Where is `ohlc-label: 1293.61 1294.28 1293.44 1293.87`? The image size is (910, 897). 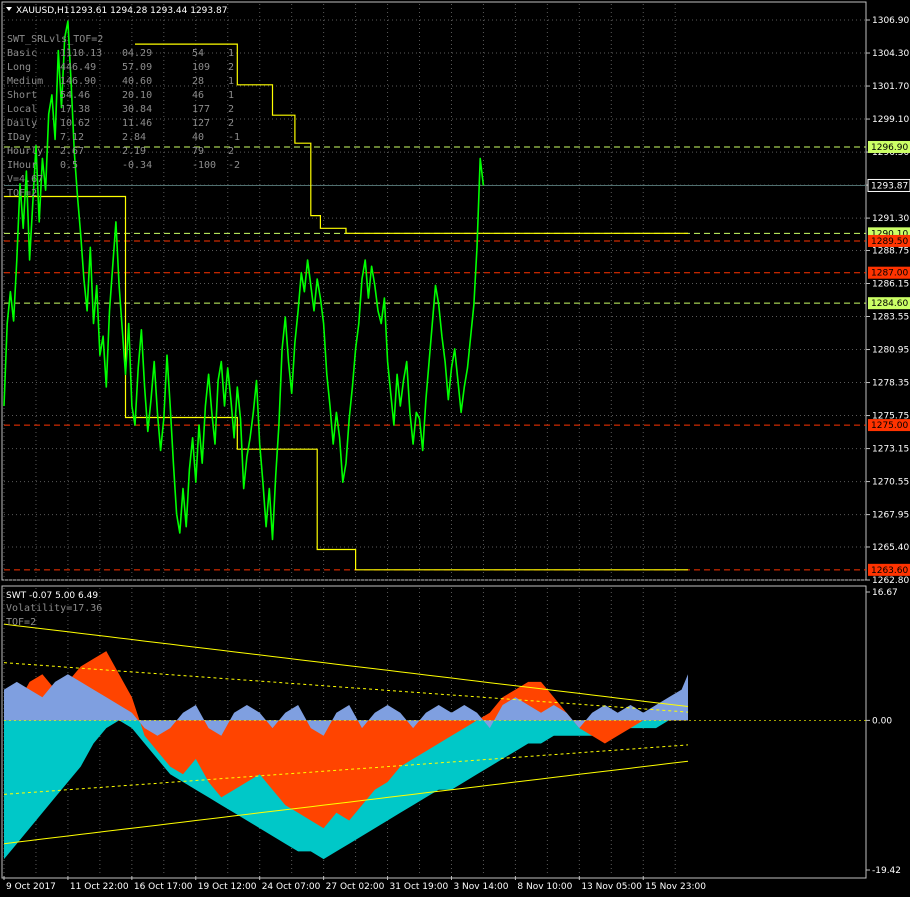
ohlc-label: 1293.61 1294.28 1293.44 1293.87 is located at coordinates (148, 11).